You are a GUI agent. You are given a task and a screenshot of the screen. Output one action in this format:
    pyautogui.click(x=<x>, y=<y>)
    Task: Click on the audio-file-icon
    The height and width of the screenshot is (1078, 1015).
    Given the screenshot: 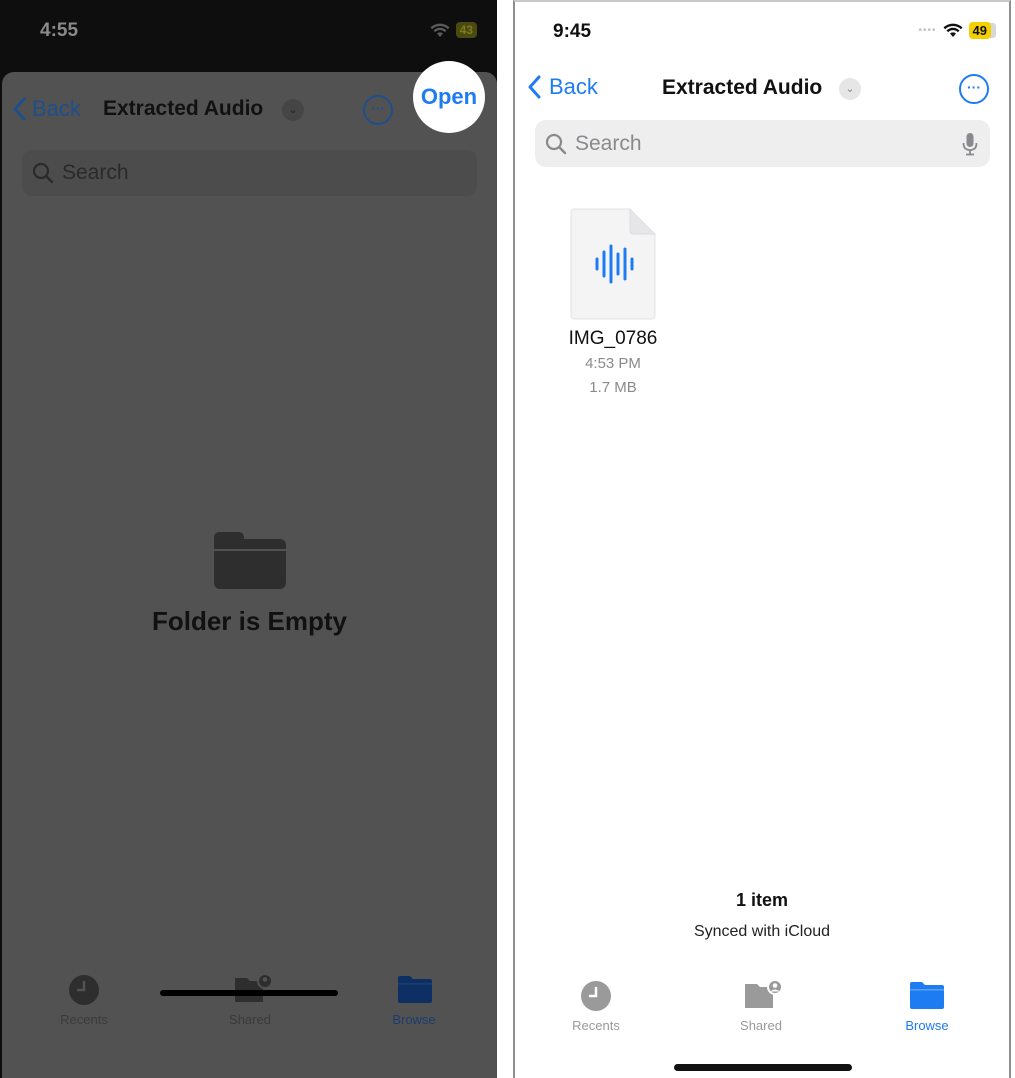 What is the action you would take?
    pyautogui.click(x=613, y=264)
    